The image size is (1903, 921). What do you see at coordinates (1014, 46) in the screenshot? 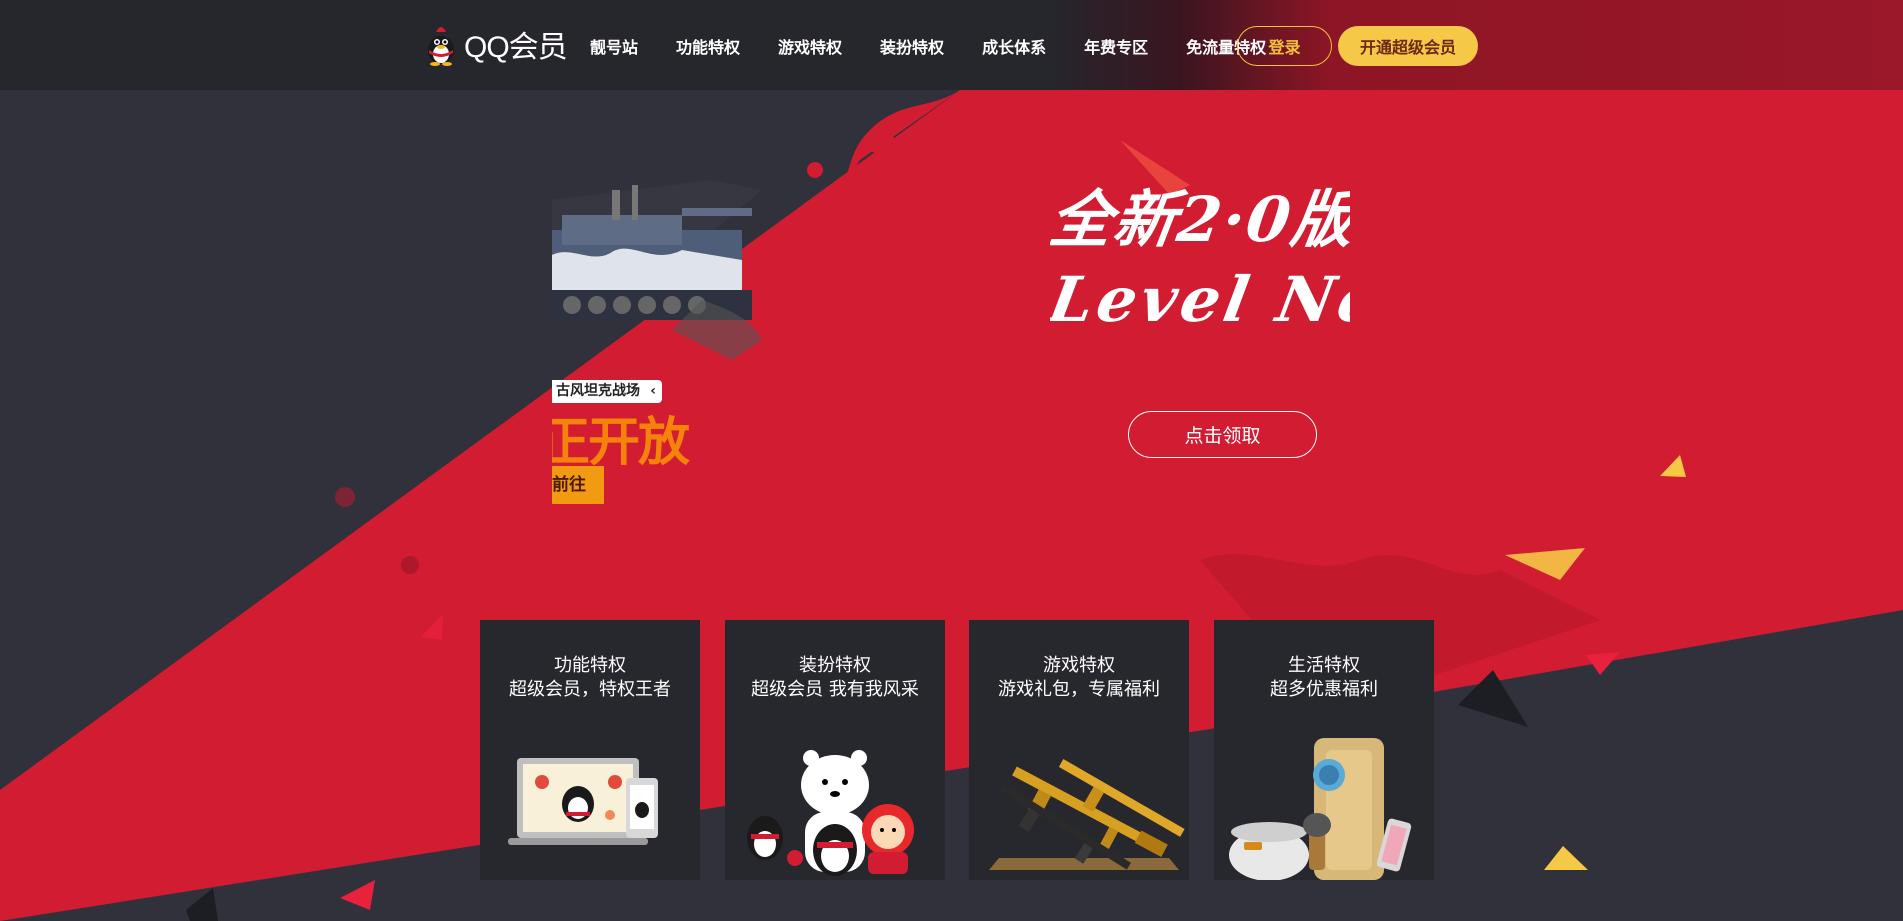
I see `nav-item-growth: 成长体系` at bounding box center [1014, 46].